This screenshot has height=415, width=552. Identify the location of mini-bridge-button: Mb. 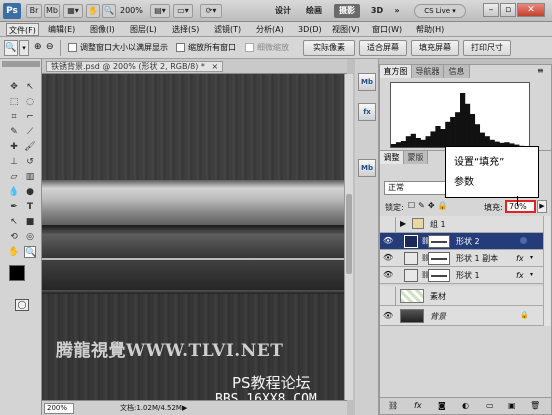
(52, 11).